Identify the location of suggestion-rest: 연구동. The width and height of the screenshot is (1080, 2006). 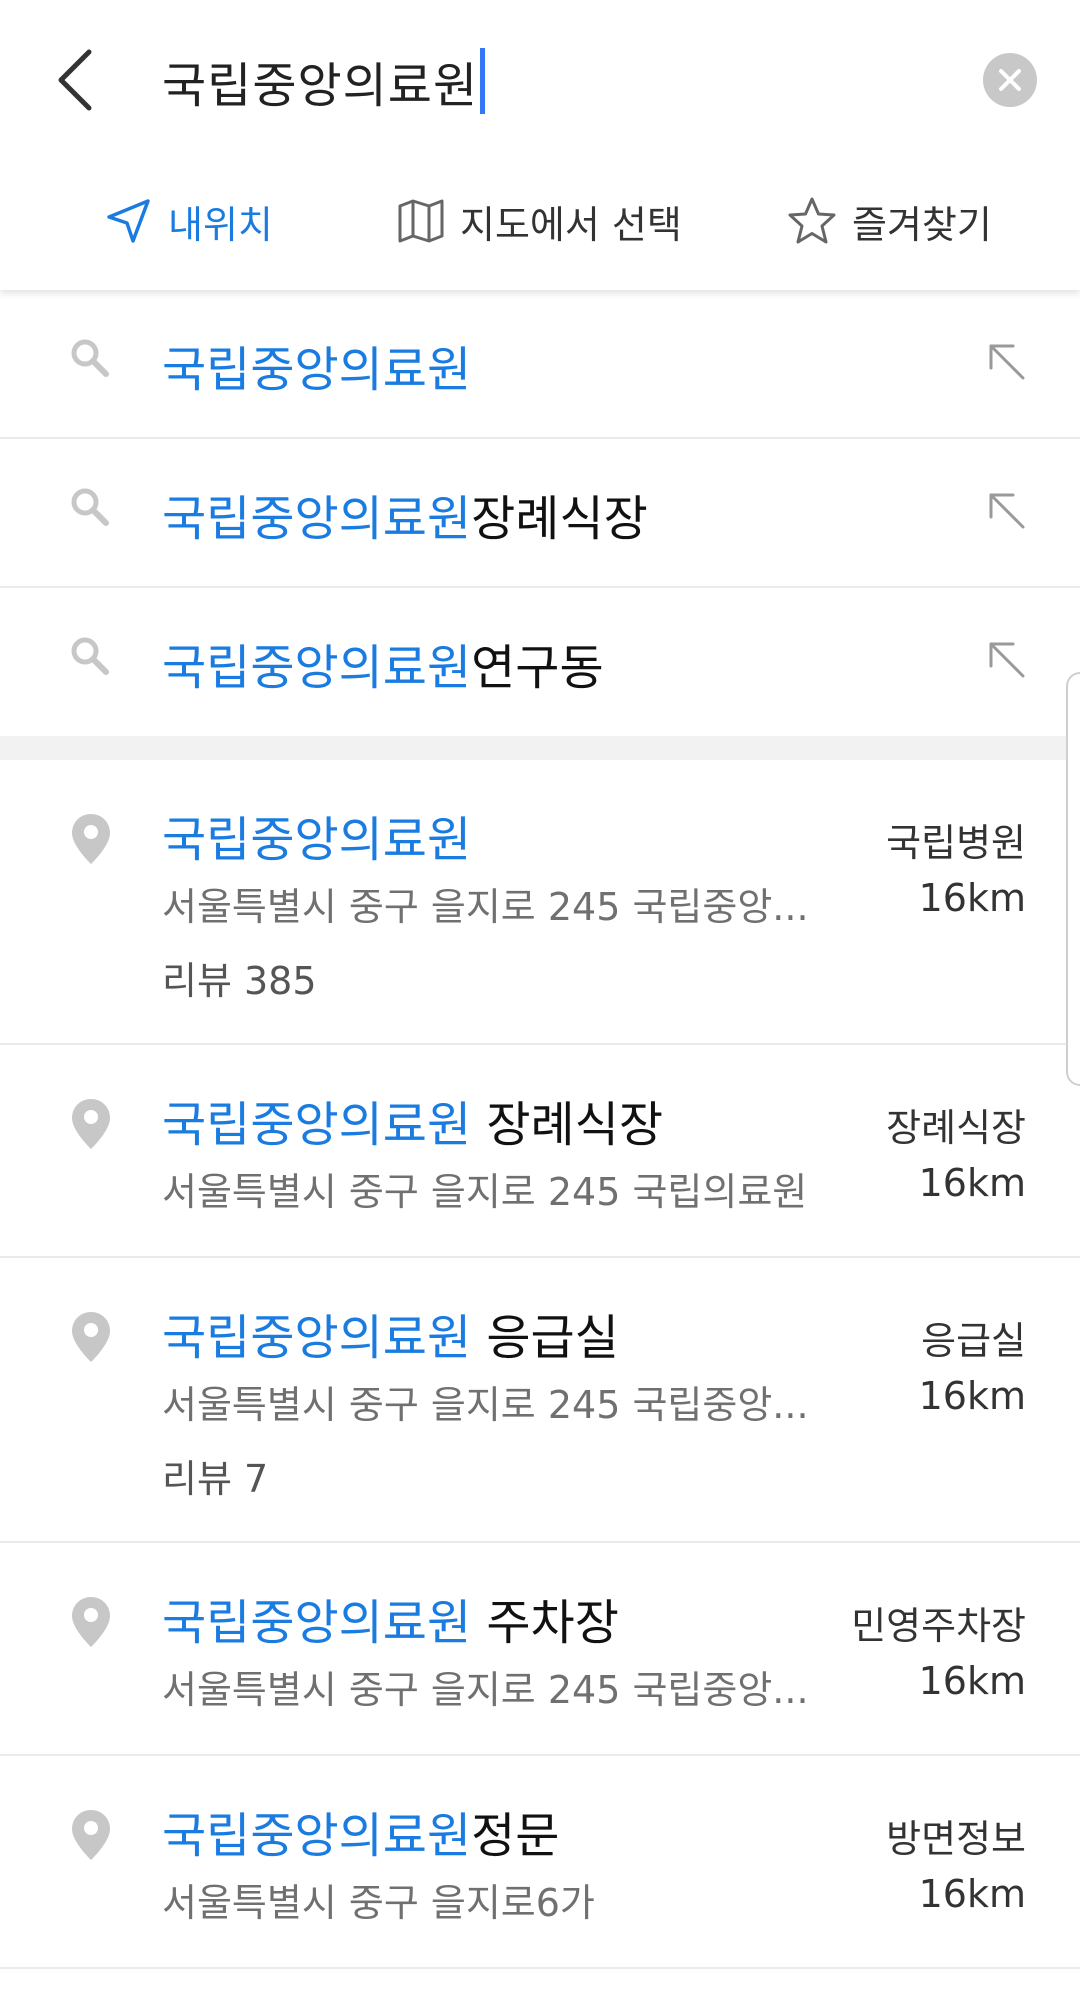
(537, 668).